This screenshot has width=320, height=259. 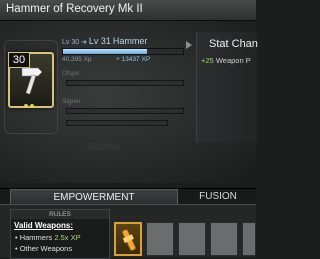 I want to click on stat-panel-title: Stat Chan, so click(x=233, y=44).